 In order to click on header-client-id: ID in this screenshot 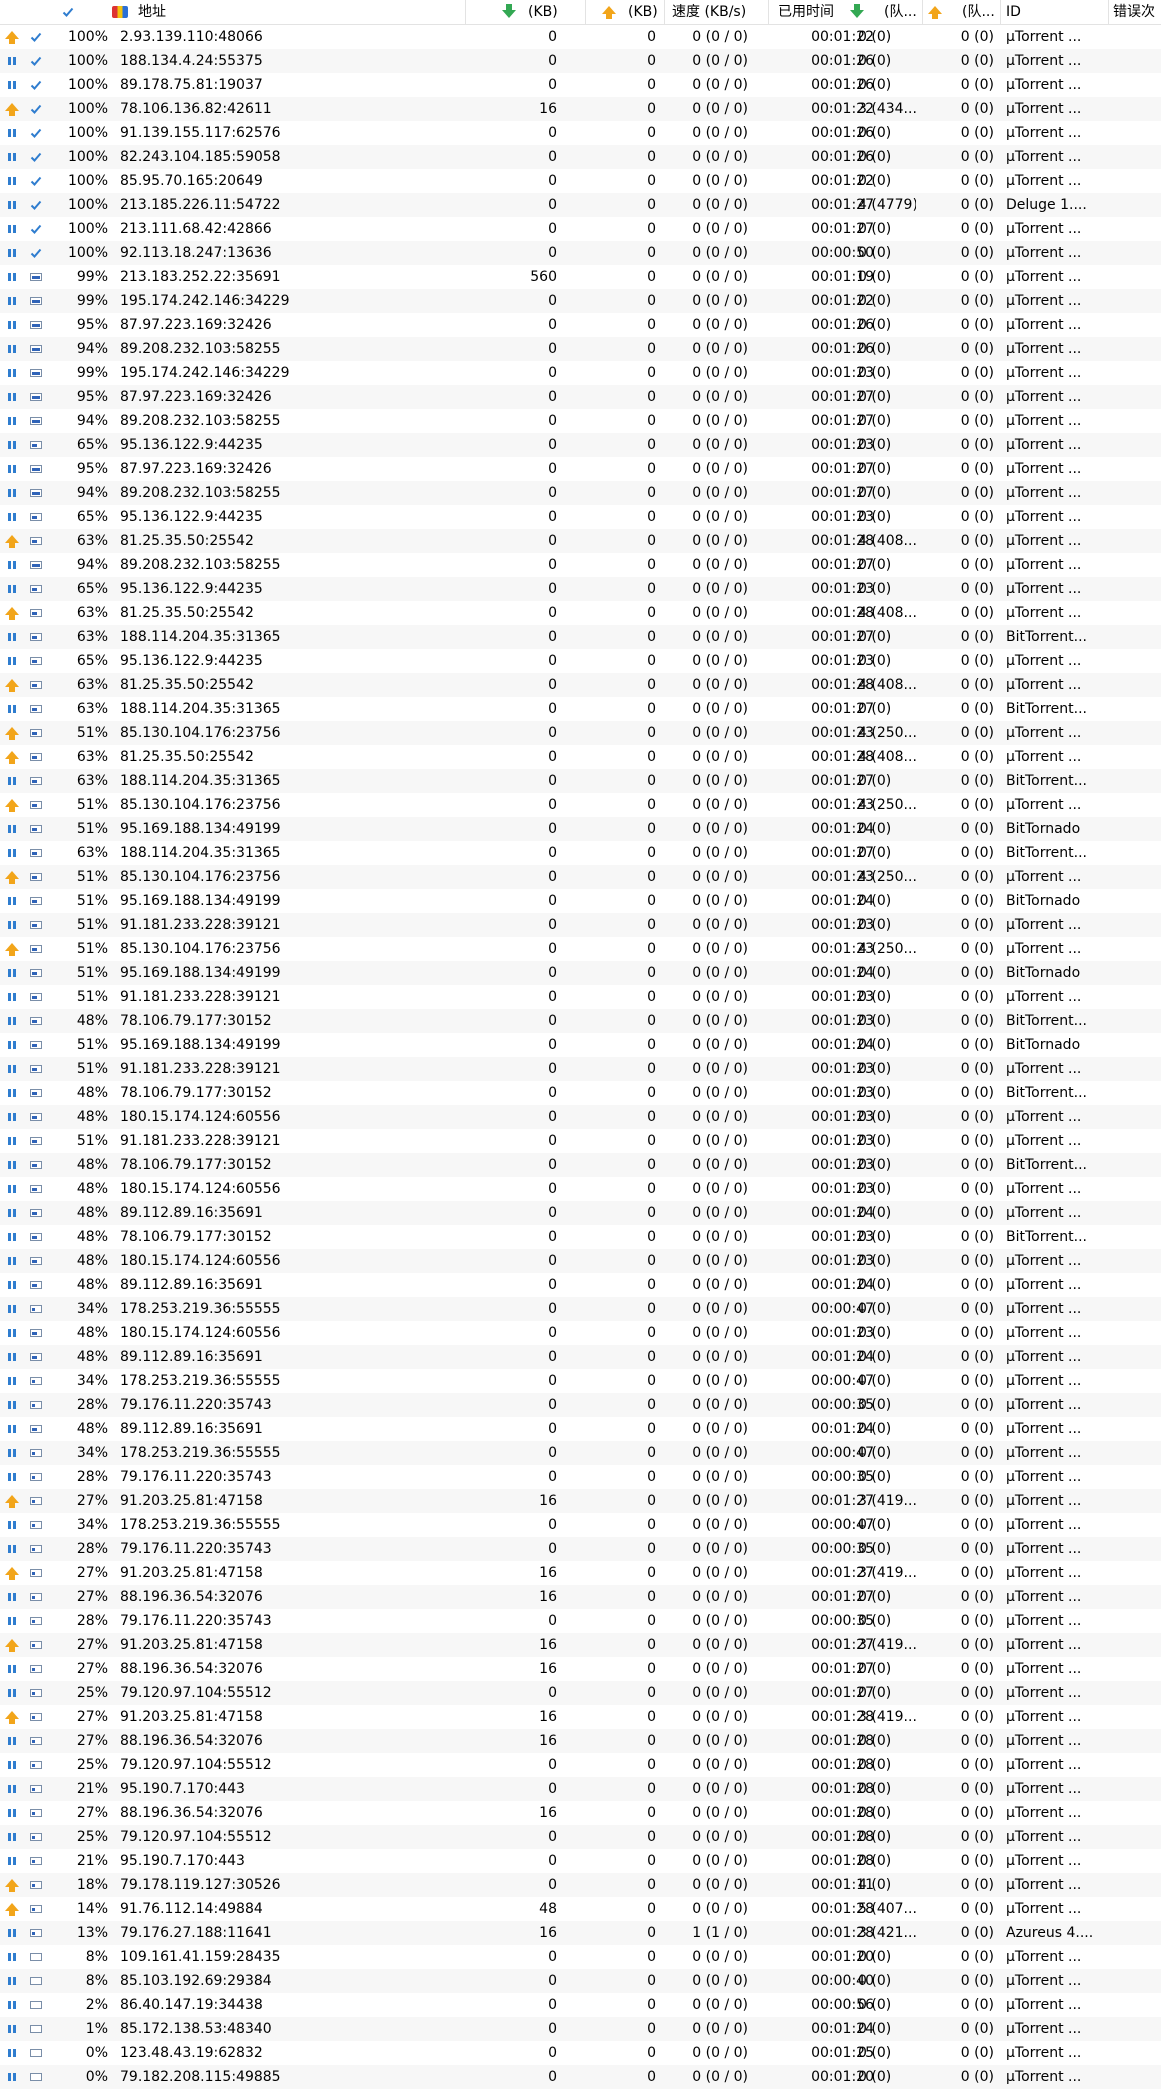, I will do `click(1046, 12)`.